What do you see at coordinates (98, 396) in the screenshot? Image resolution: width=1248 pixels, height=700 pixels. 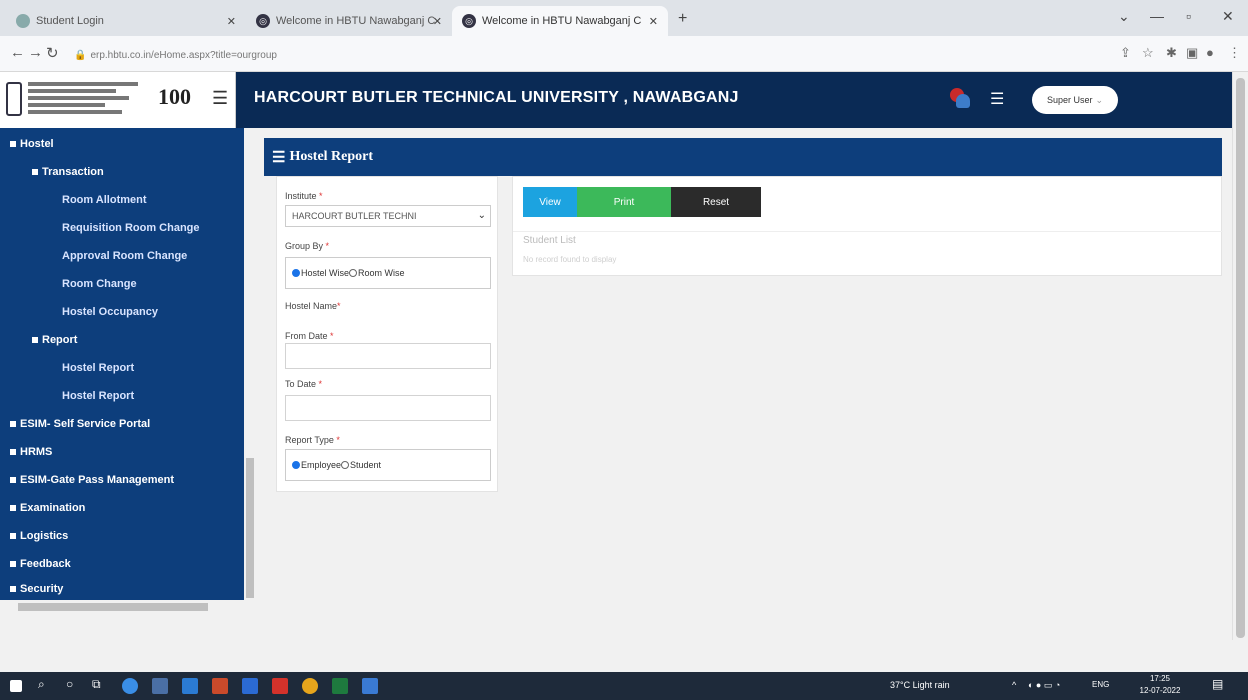 I see `sidebar-item-hostel-report-2: Hostel Report` at bounding box center [98, 396].